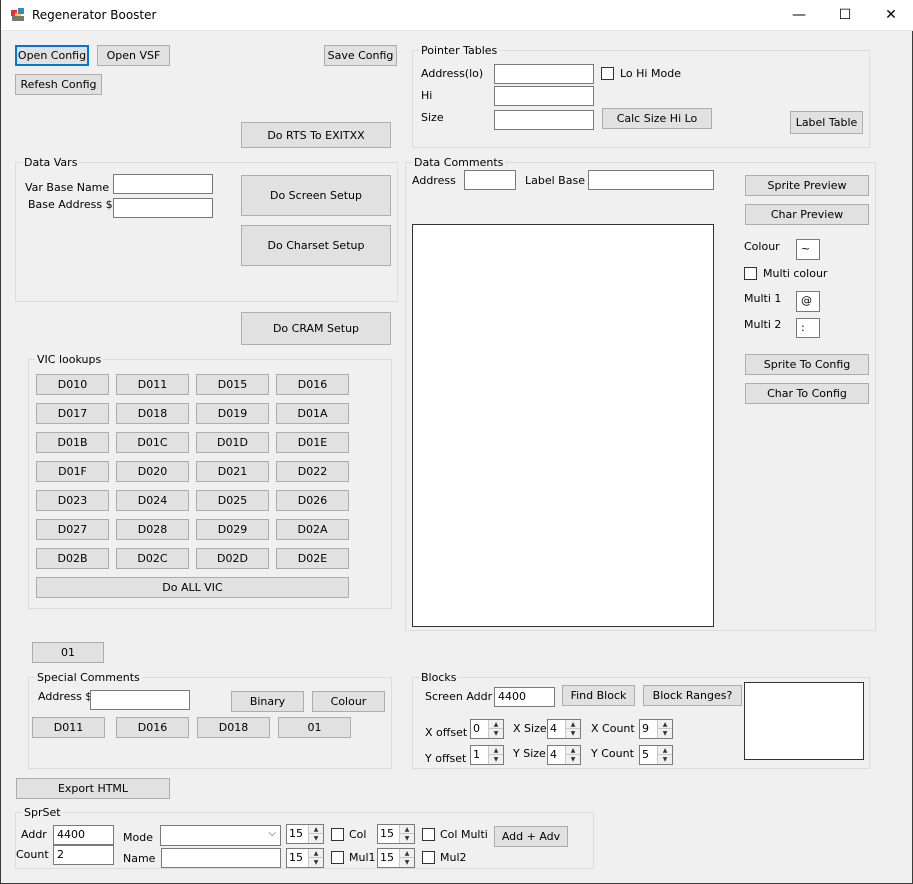  What do you see at coordinates (312, 558) in the screenshot?
I see `vic-register-button: D02E` at bounding box center [312, 558].